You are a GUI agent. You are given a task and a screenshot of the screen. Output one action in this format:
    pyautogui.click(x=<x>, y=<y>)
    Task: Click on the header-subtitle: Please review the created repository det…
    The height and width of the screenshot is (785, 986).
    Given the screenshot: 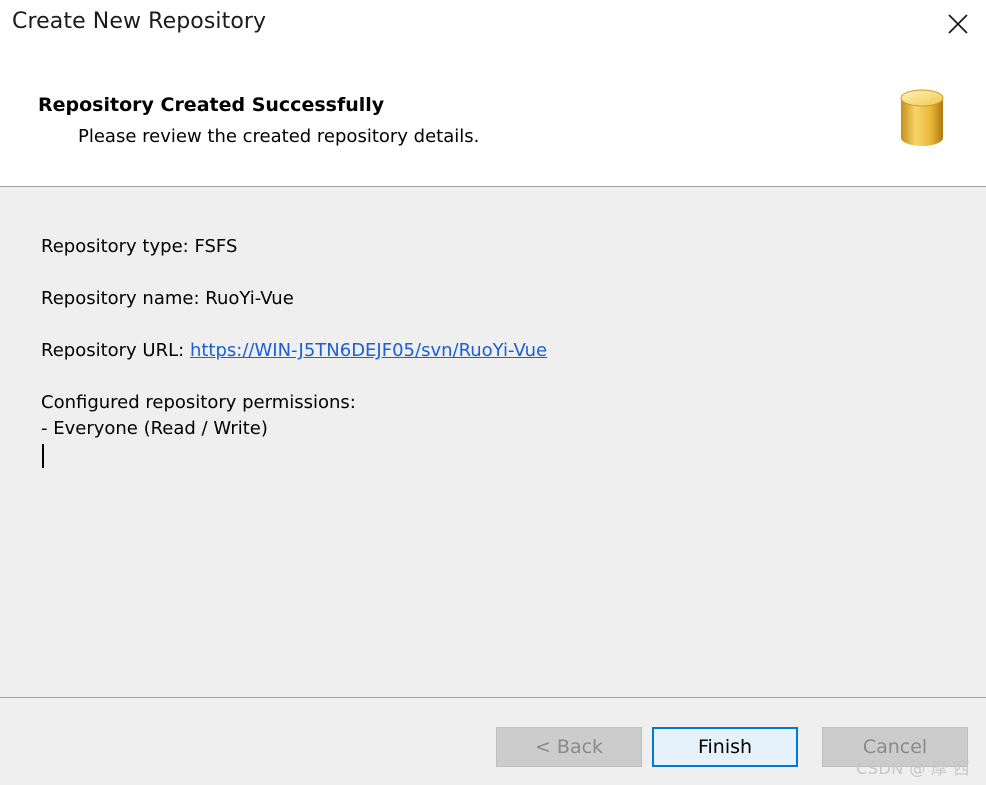 What is the action you would take?
    pyautogui.click(x=279, y=136)
    